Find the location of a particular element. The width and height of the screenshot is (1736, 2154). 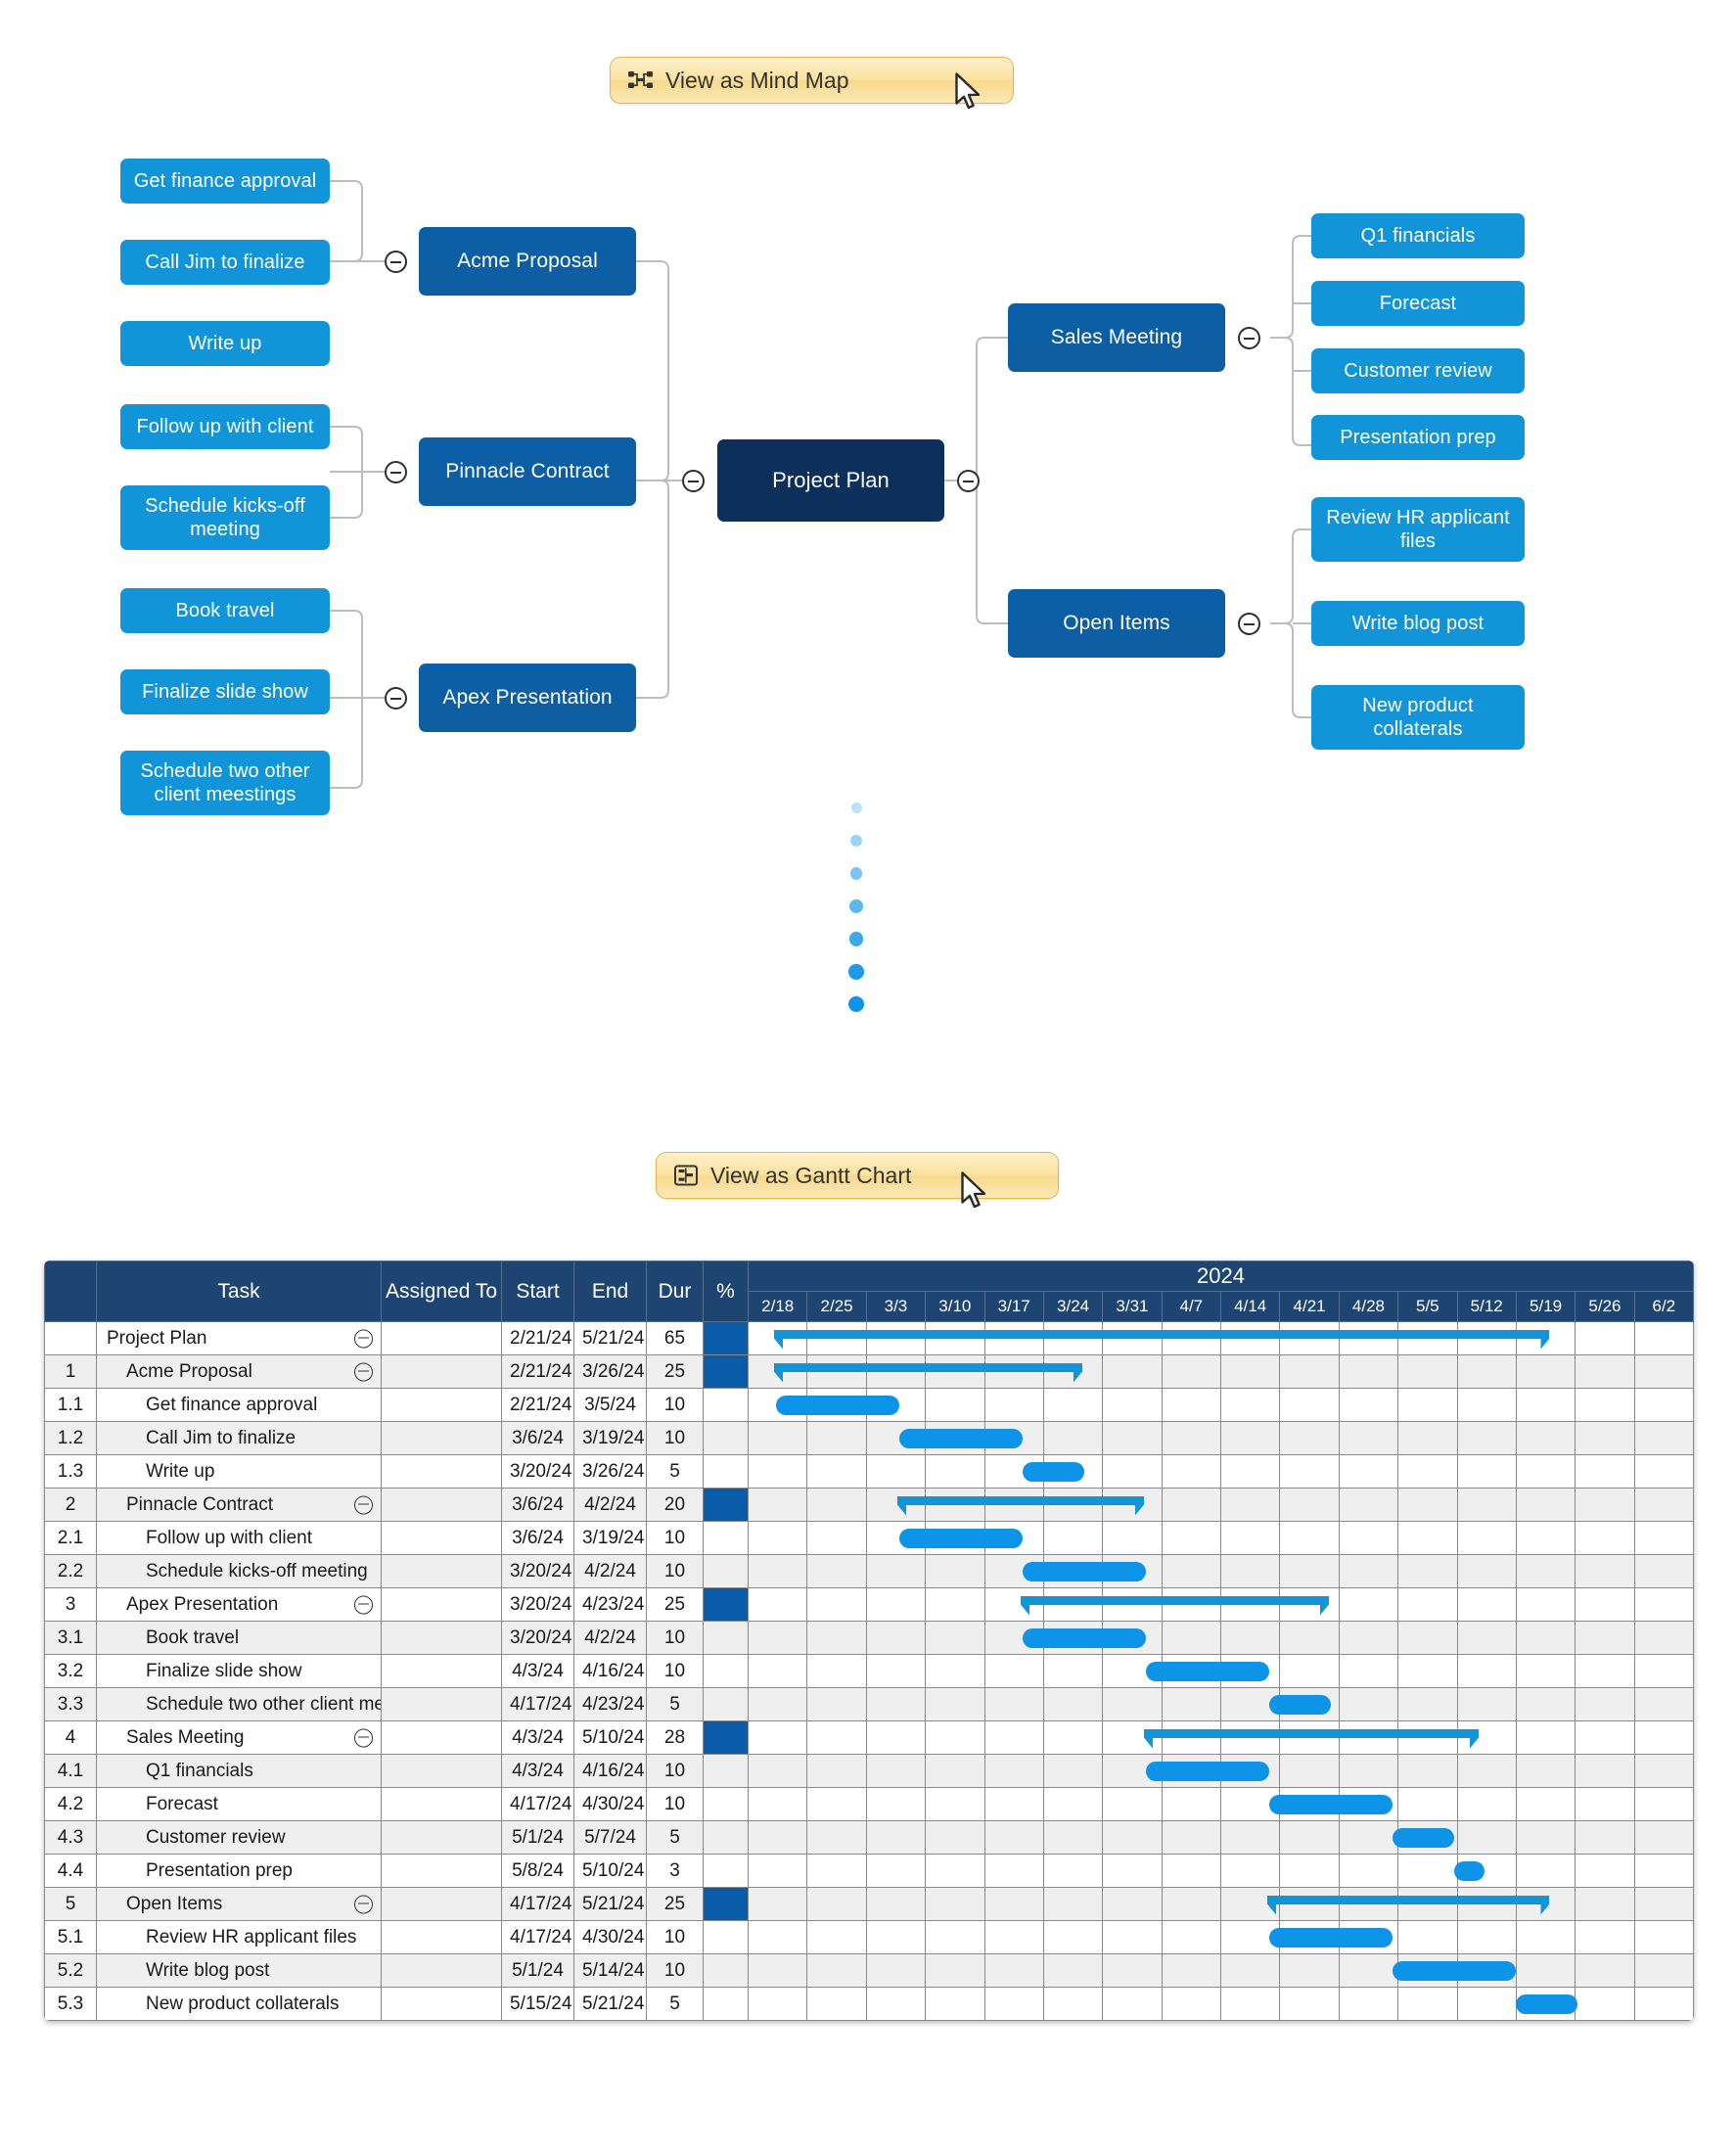

loading-dot is located at coordinates (856, 972).